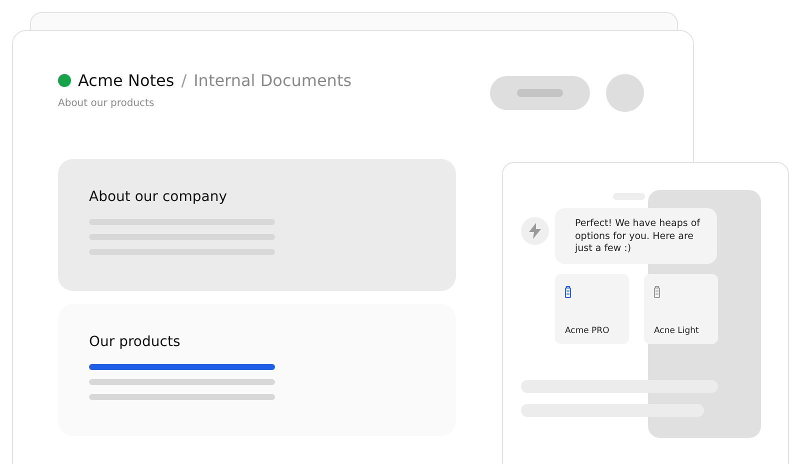 The width and height of the screenshot is (800, 464). What do you see at coordinates (535, 231) in the screenshot?
I see `lightning-icon` at bounding box center [535, 231].